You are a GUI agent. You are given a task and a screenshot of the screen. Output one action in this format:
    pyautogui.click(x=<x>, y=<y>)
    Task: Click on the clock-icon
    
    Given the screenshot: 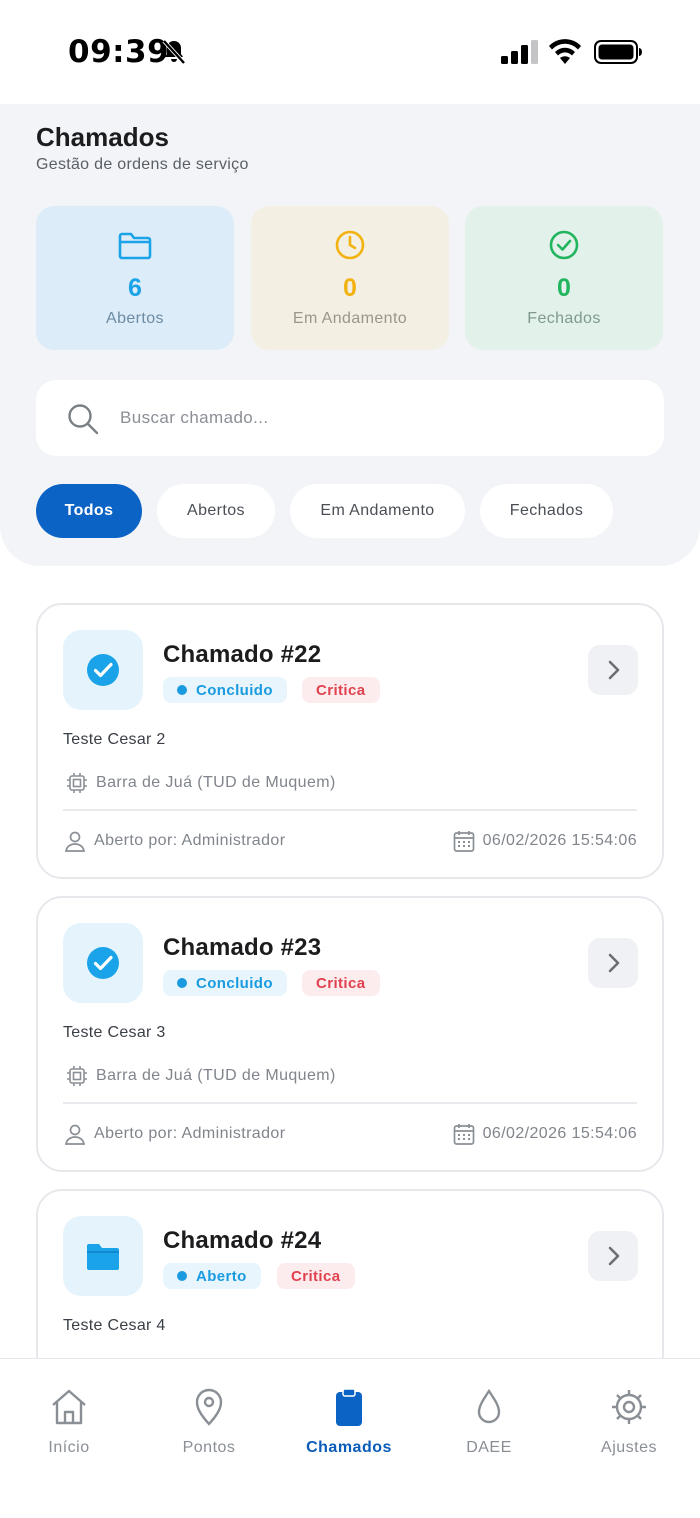 What is the action you would take?
    pyautogui.click(x=350, y=245)
    